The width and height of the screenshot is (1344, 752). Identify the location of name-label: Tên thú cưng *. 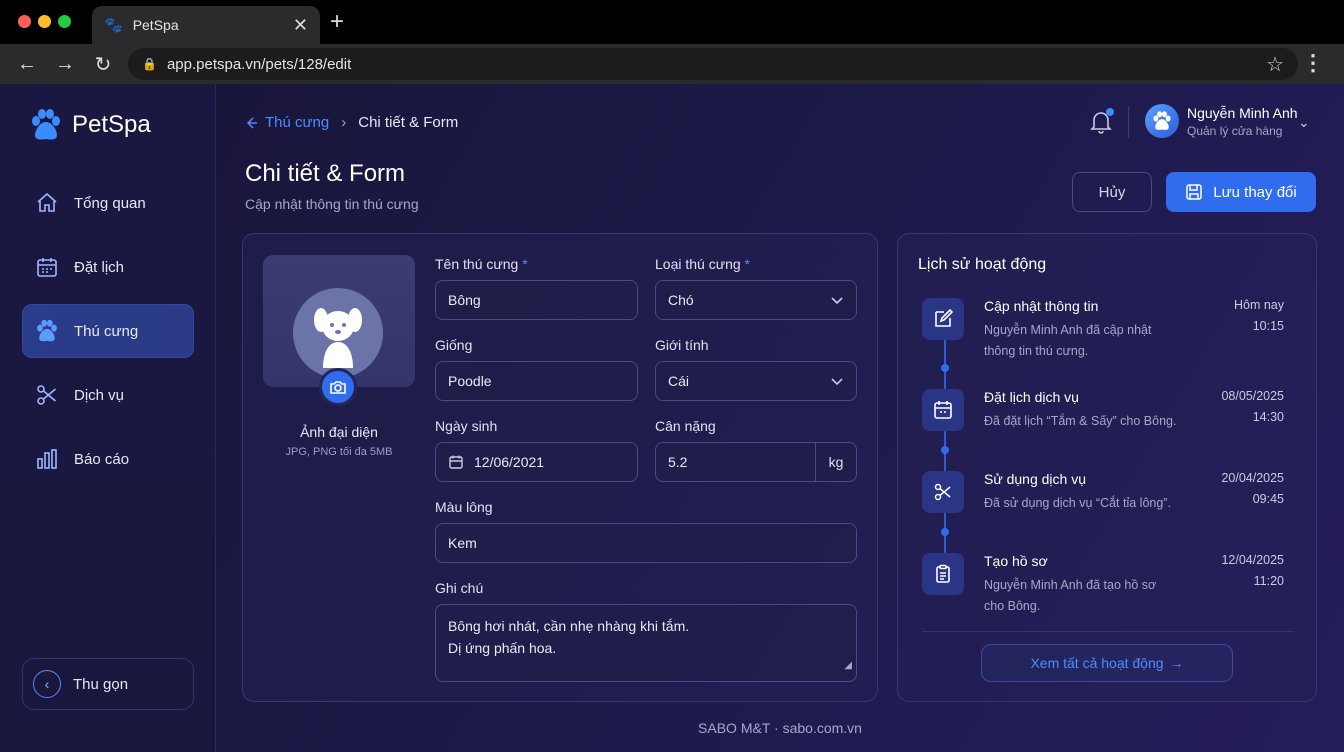
(481, 264).